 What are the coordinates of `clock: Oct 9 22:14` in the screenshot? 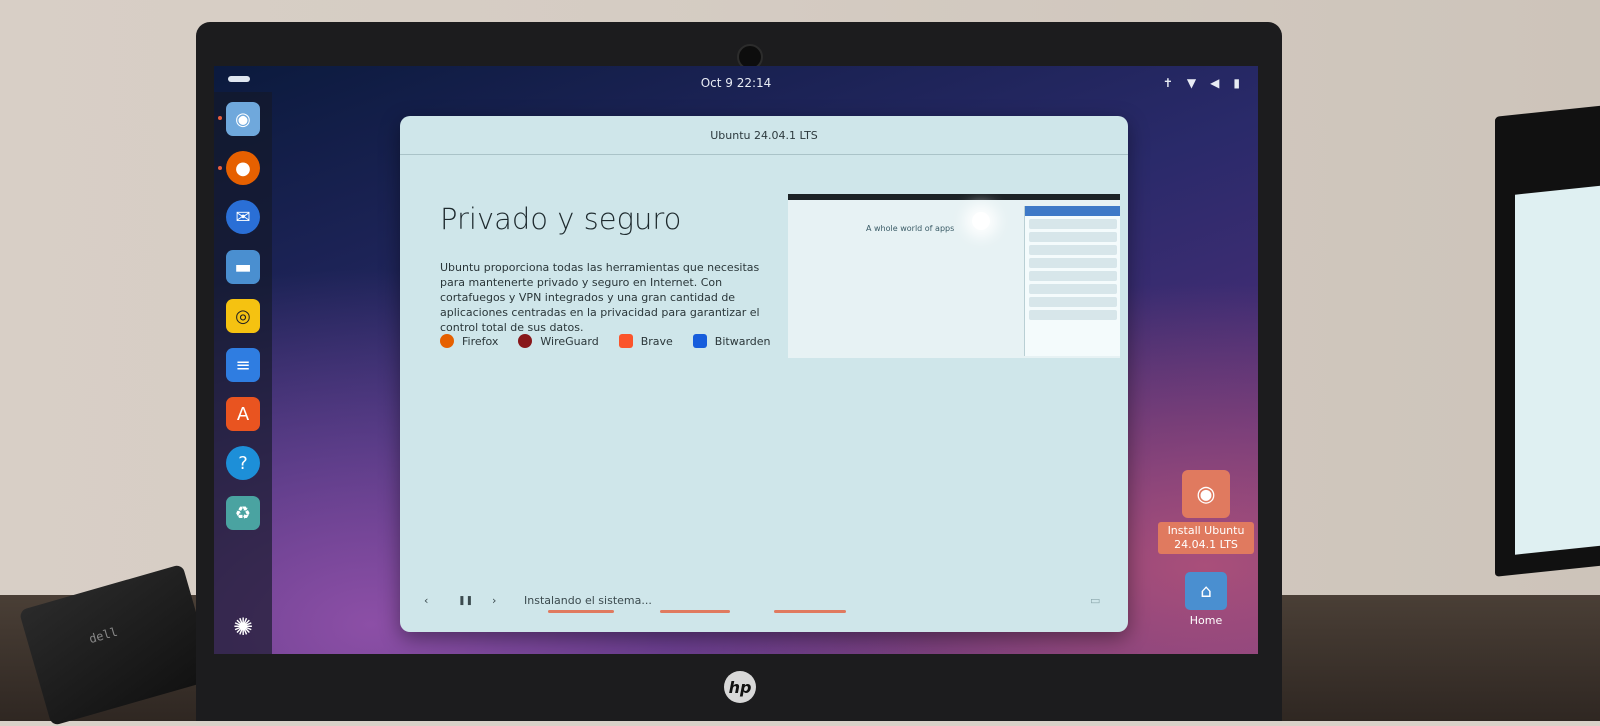 It's located at (736, 83).